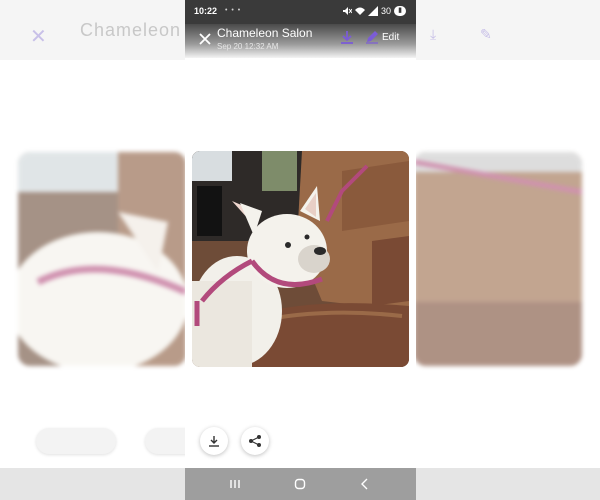 The image size is (600, 500). I want to click on share-icon, so click(255, 441).